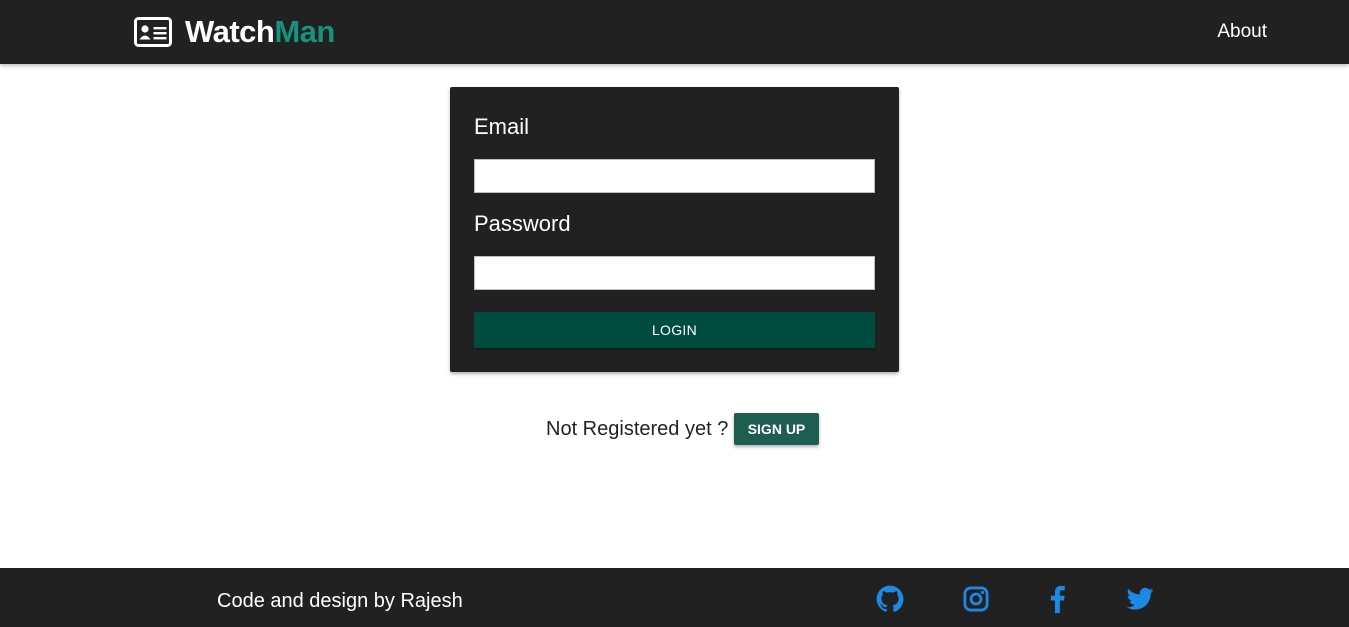 This screenshot has width=1349, height=627. What do you see at coordinates (230, 31) in the screenshot?
I see `brand-name-part1: Watch` at bounding box center [230, 31].